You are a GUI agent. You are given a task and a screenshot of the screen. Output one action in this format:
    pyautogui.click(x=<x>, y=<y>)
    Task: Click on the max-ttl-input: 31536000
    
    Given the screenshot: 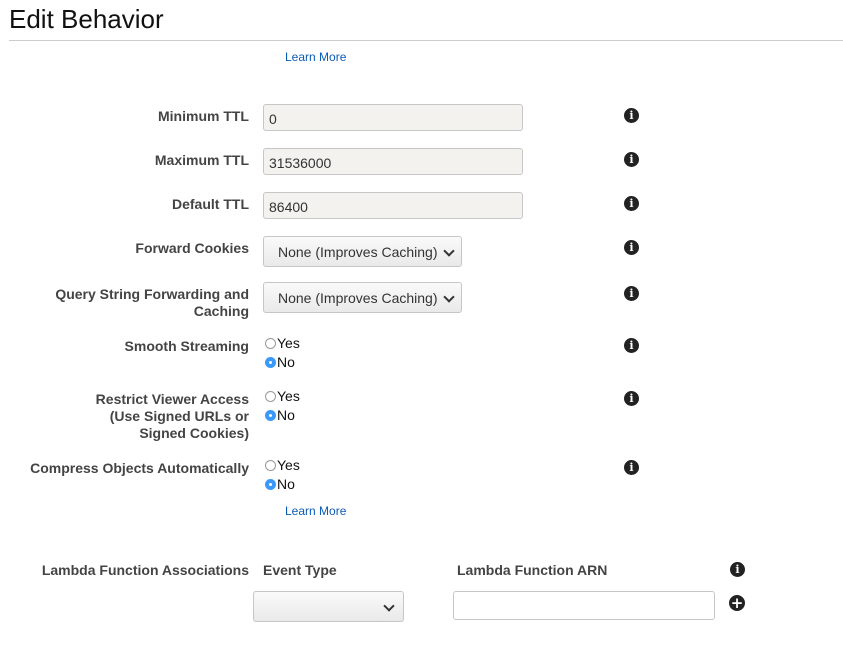 What is the action you would take?
    pyautogui.click(x=393, y=161)
    